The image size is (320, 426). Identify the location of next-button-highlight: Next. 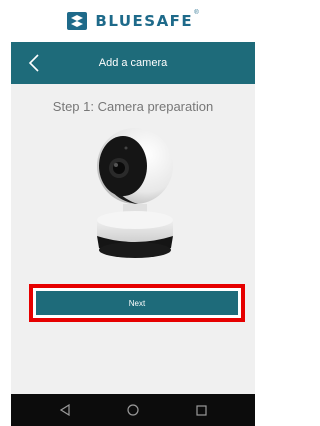
(137, 303).